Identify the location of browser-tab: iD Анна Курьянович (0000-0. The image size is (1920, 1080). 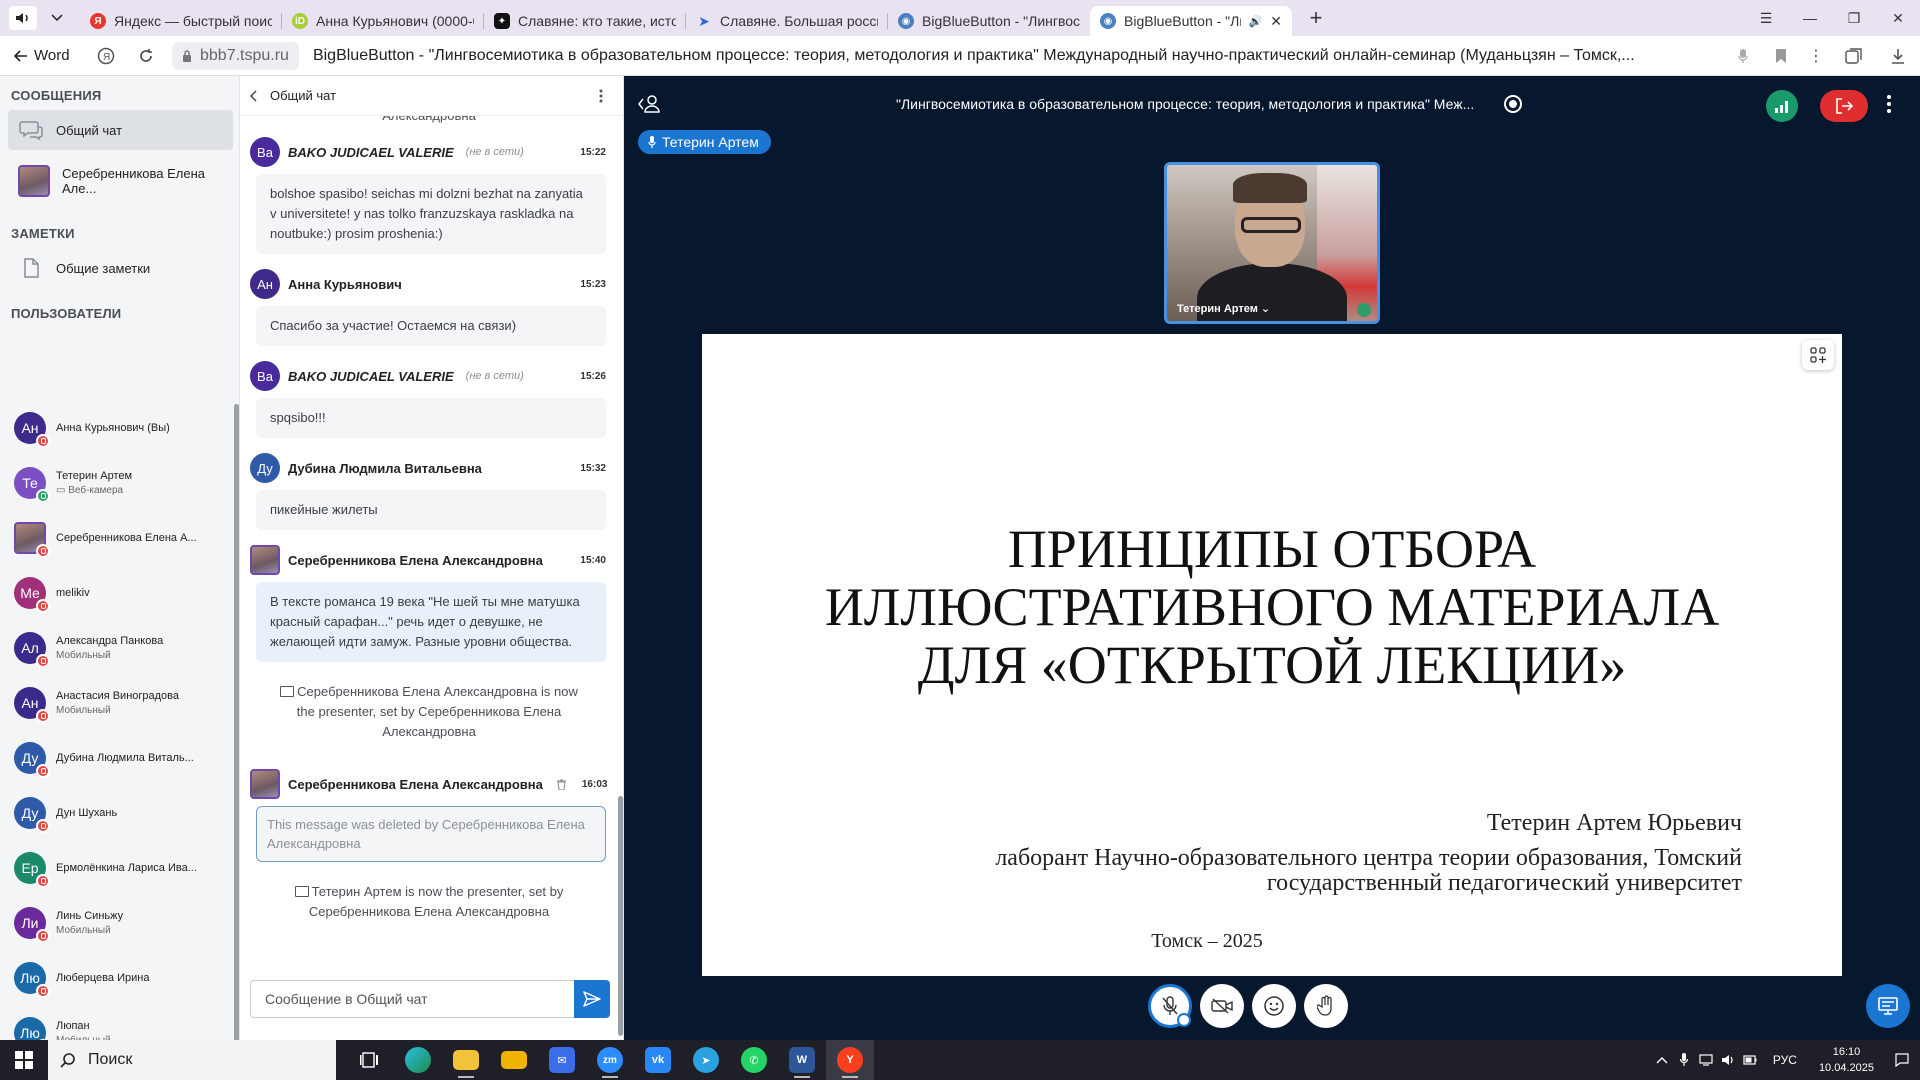
(383, 21).